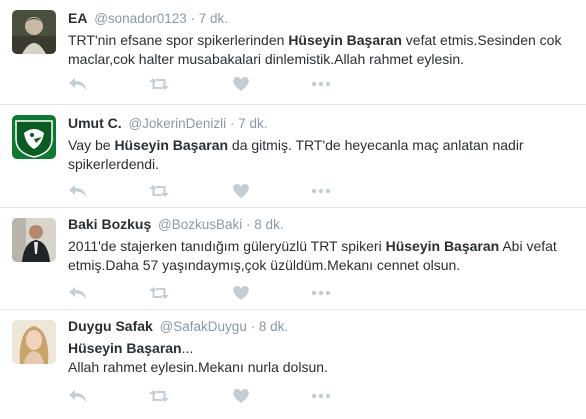 The image size is (586, 419). I want to click on text-segment: TRT'nin efsane spor spikerlerinden, so click(178, 40).